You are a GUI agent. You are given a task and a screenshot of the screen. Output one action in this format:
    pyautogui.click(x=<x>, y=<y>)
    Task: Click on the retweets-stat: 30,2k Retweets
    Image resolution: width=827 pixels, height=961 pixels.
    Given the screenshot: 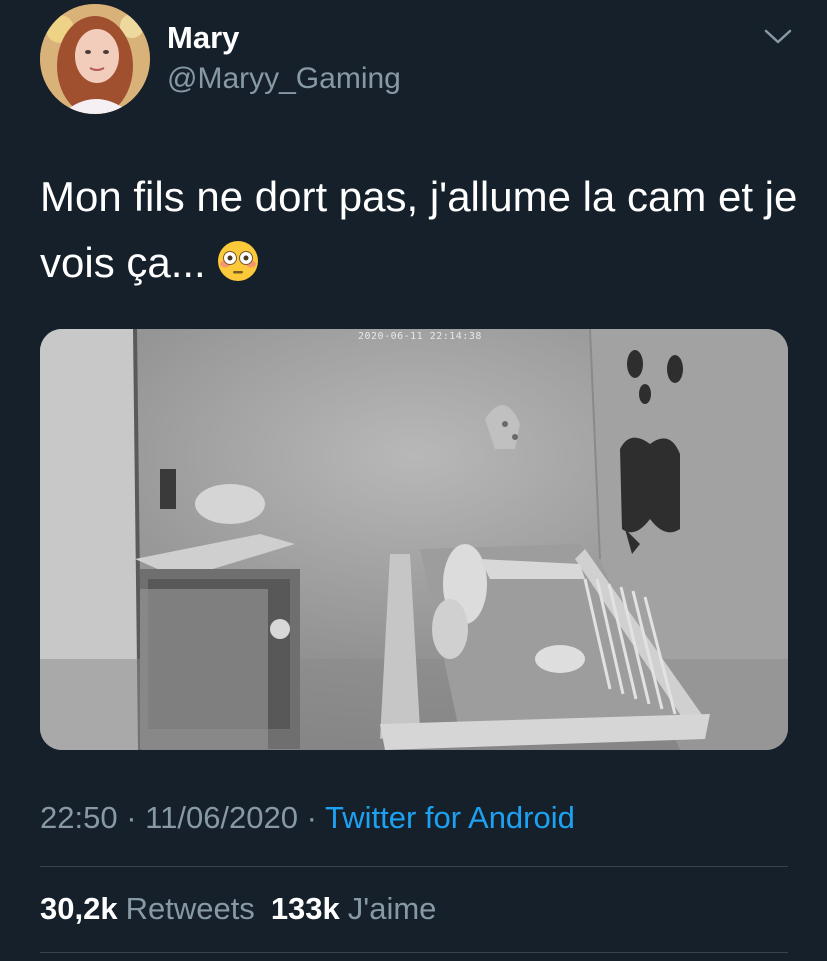 What is the action you would take?
    pyautogui.click(x=147, y=908)
    